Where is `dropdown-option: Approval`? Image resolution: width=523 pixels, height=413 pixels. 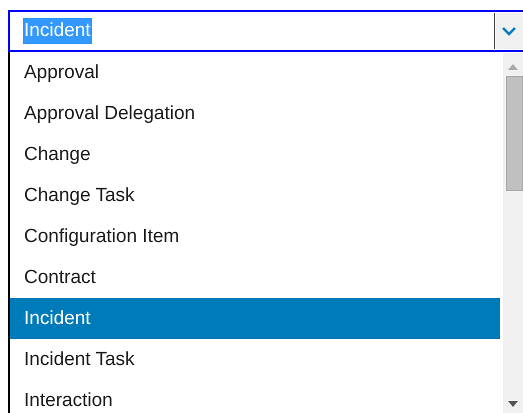 dropdown-option: Approval is located at coordinates (255, 72).